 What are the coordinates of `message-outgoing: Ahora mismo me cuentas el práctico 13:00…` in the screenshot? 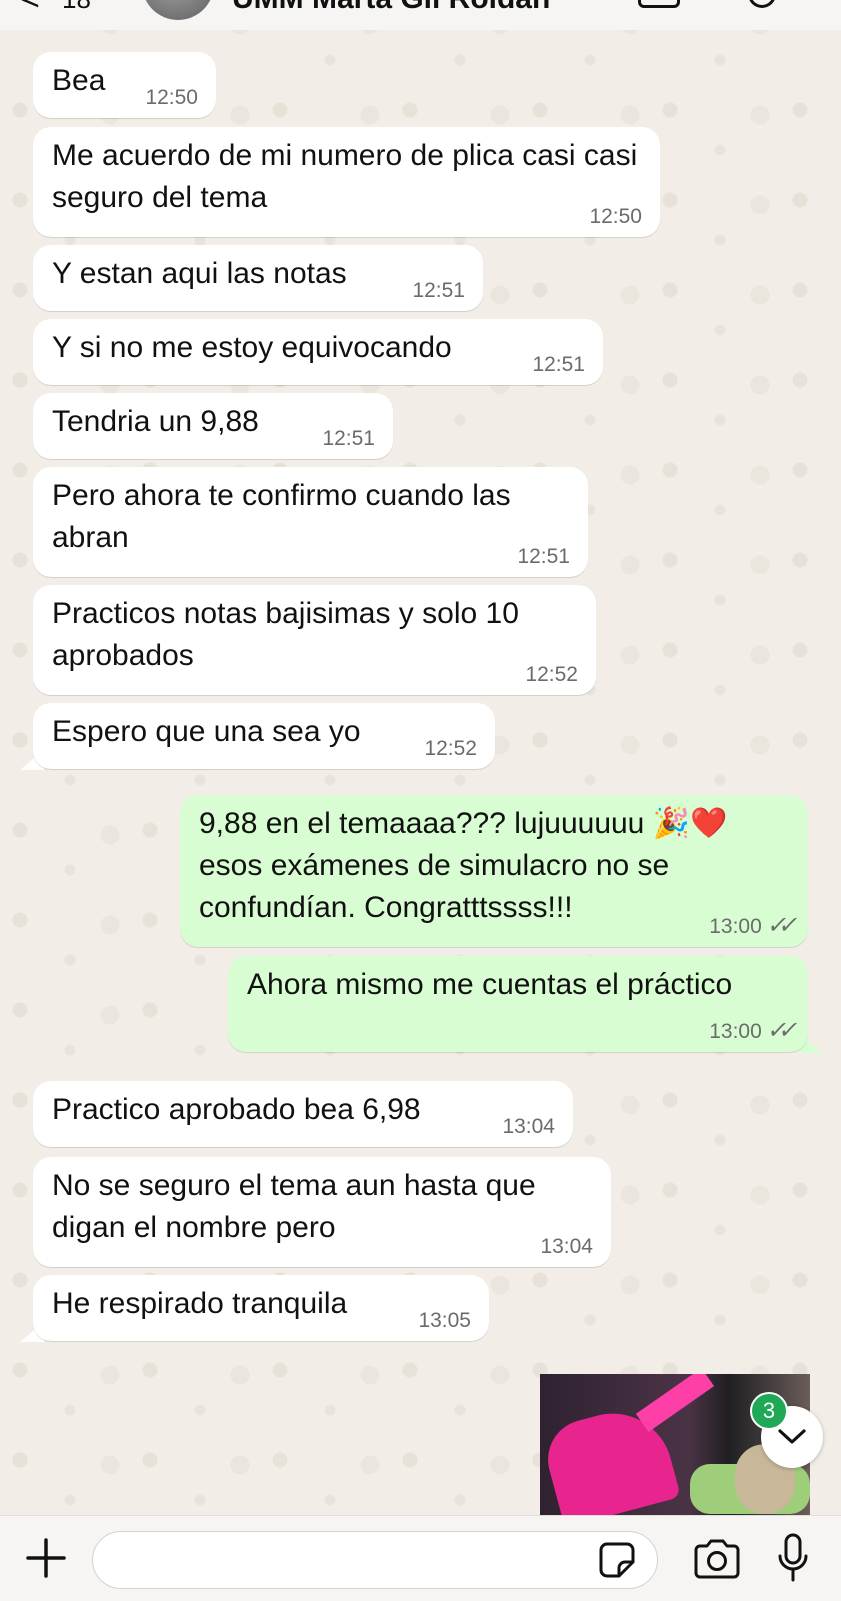 It's located at (518, 1004).